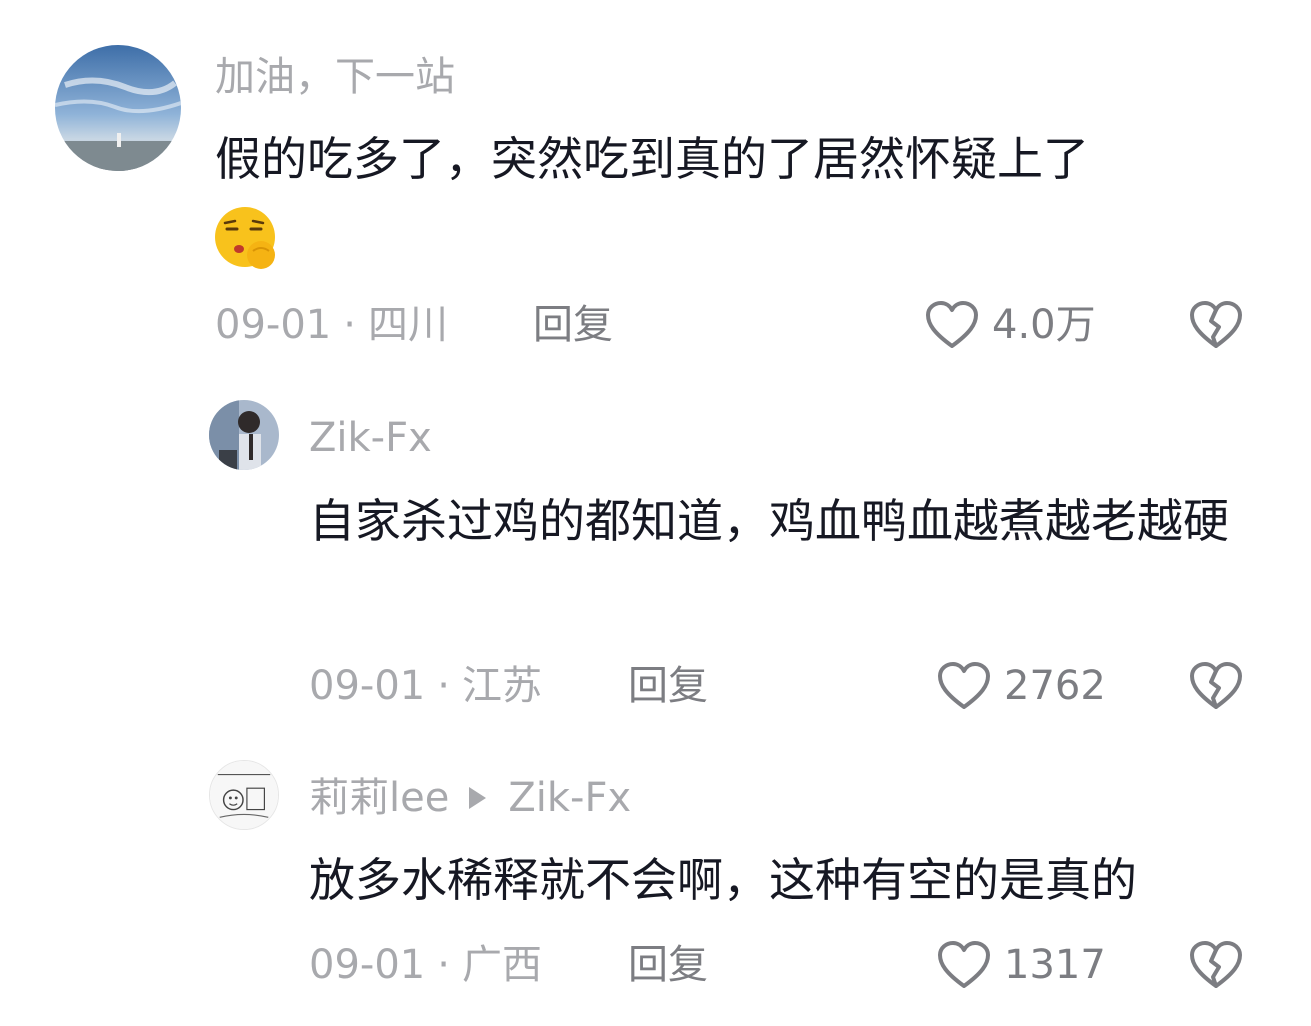 The width and height of the screenshot is (1311, 1026). What do you see at coordinates (1055, 686) in the screenshot?
I see `like-count: 2762` at bounding box center [1055, 686].